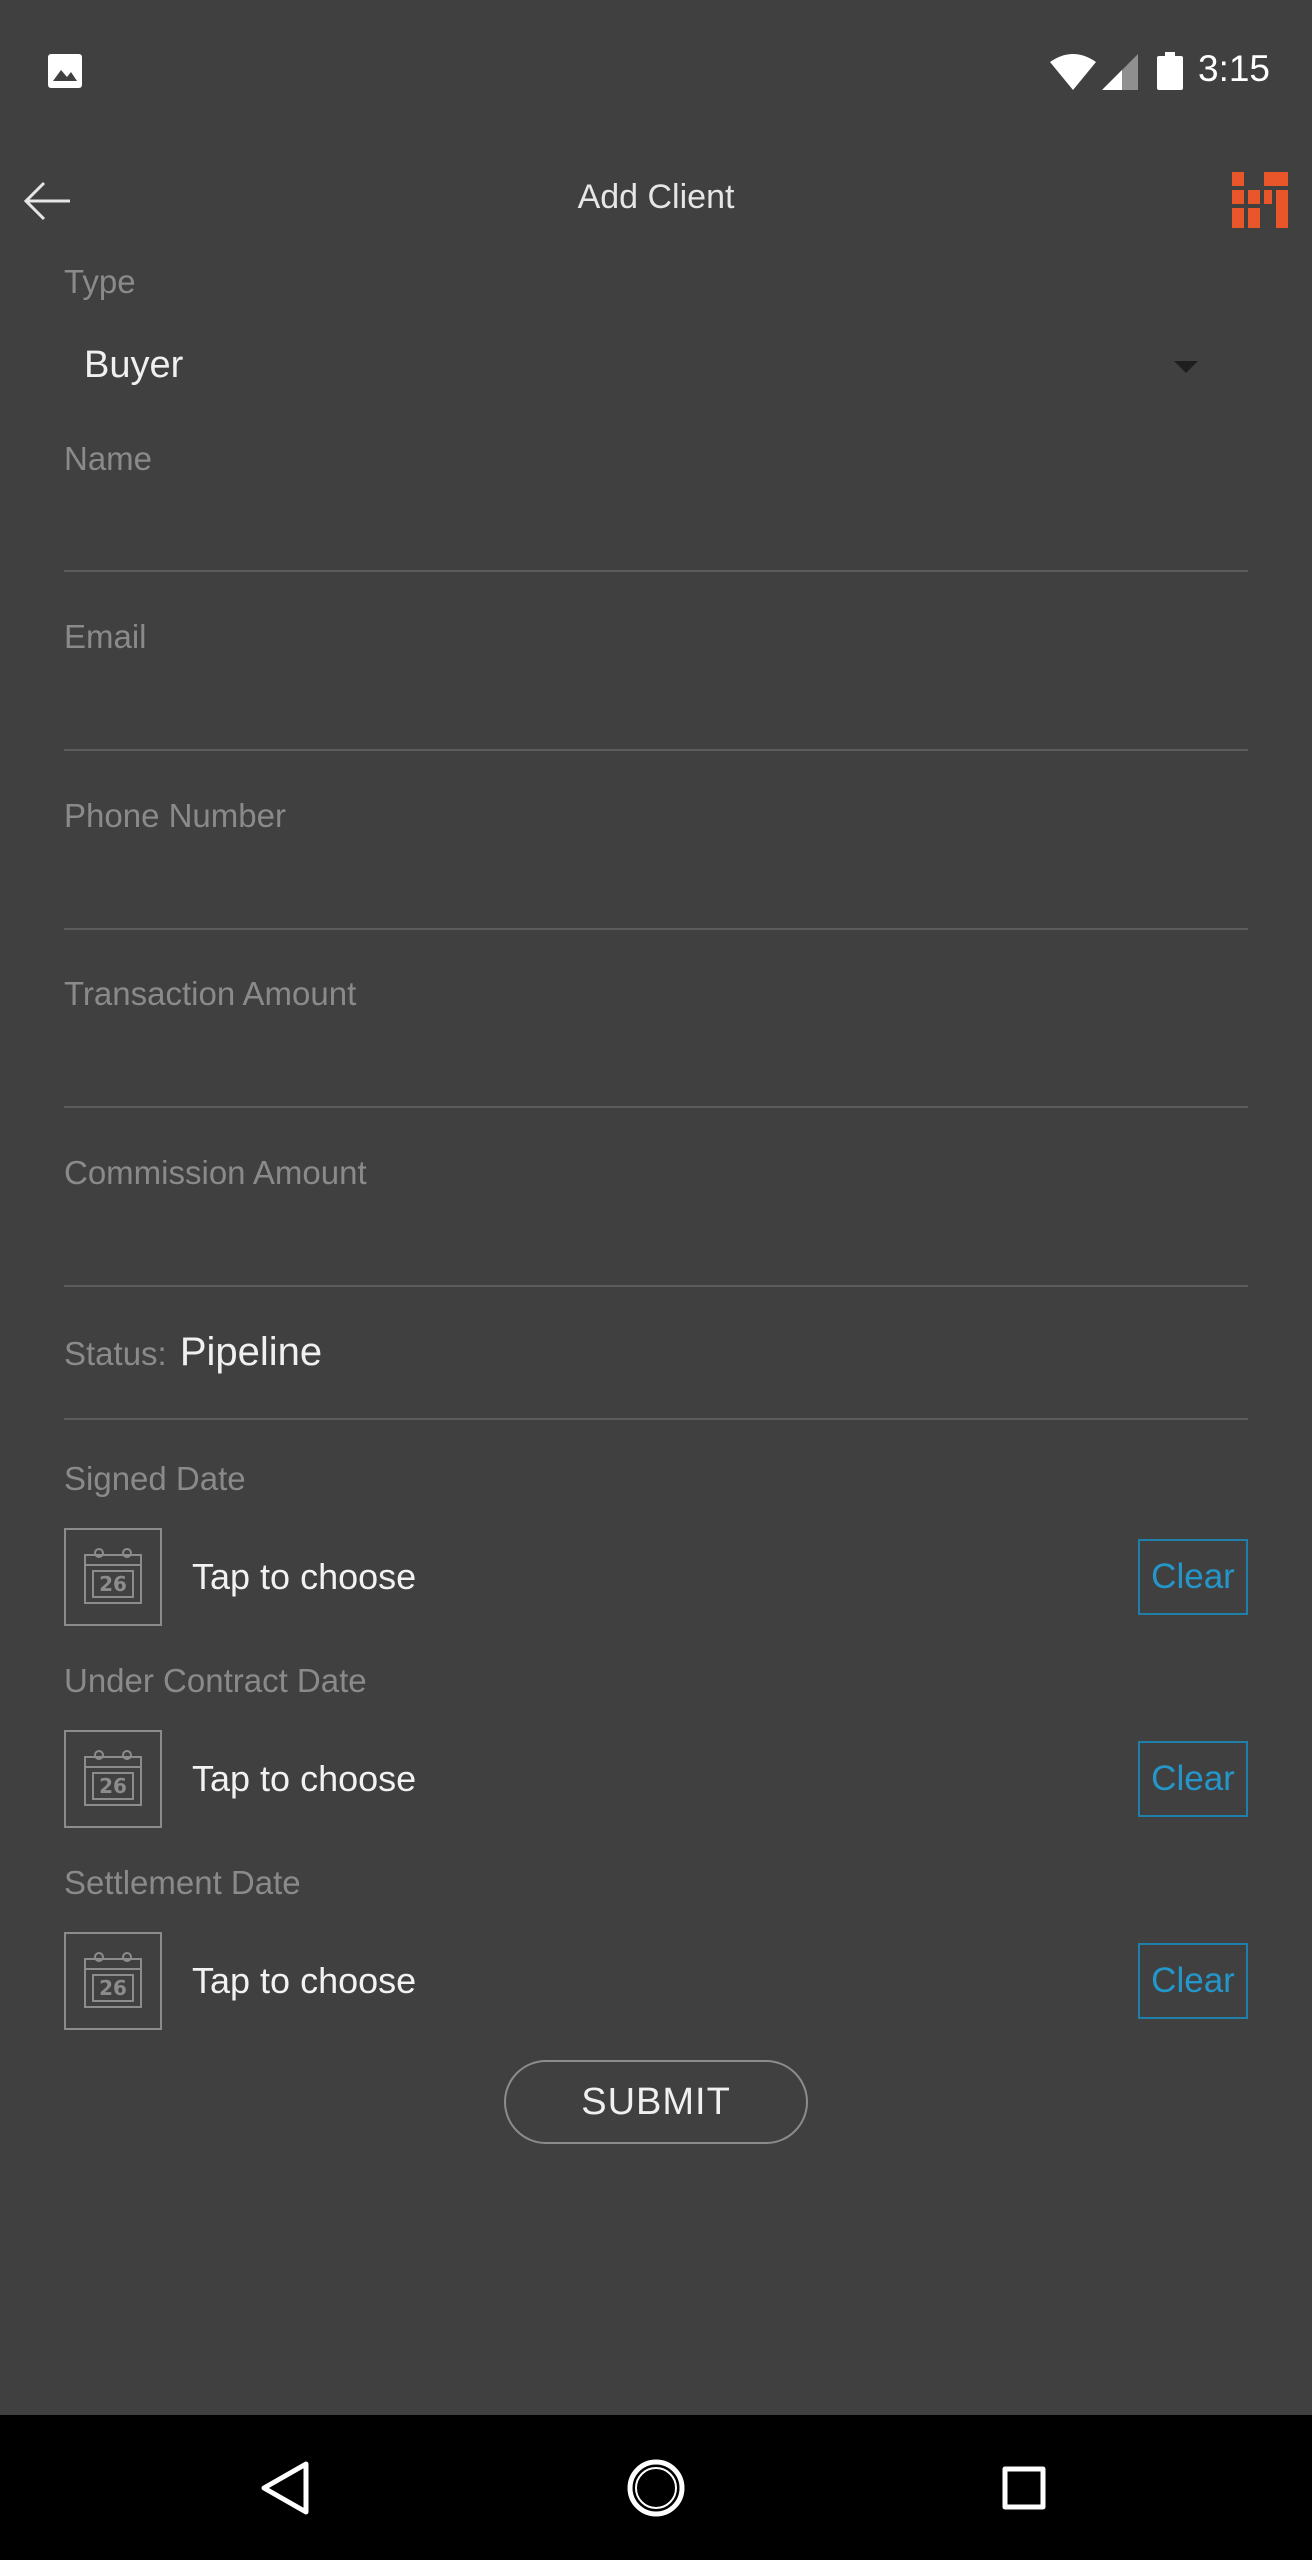  I want to click on status-row: Status: Pipeline, so click(193, 1352).